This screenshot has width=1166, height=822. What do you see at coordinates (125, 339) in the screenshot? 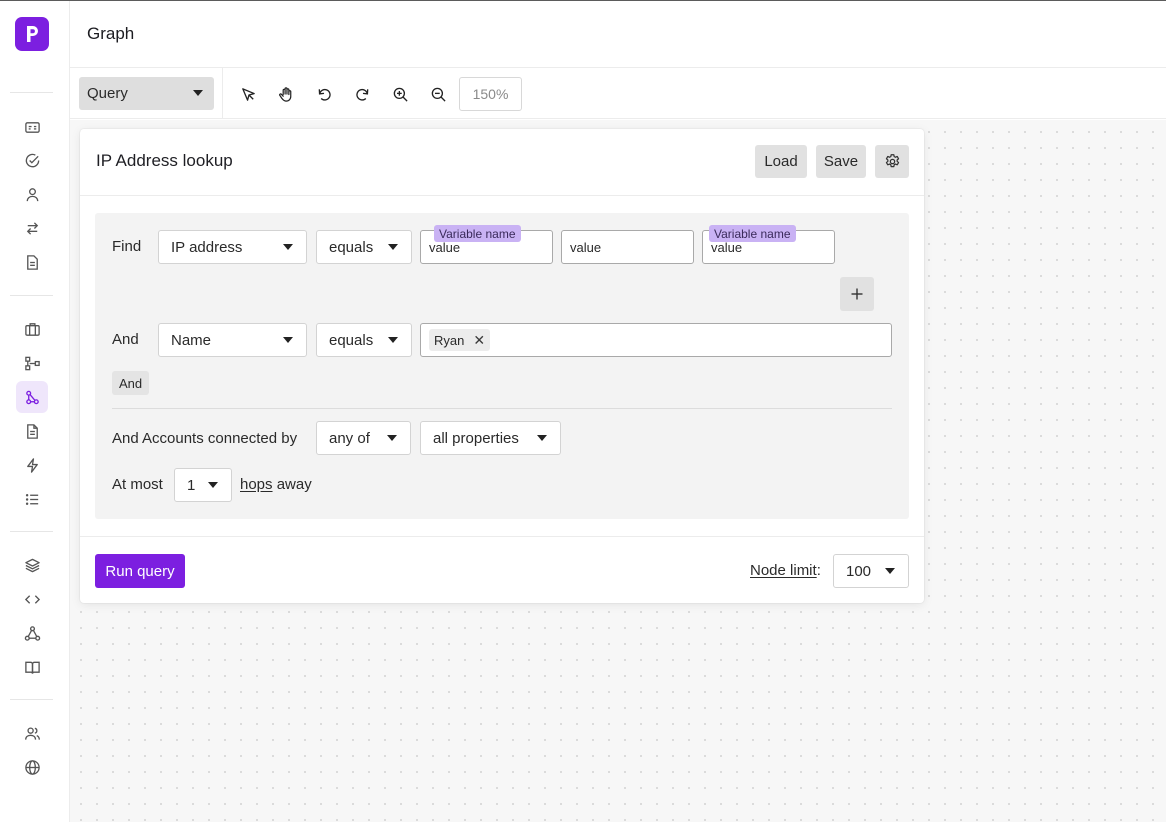
I see `and-label: And` at bounding box center [125, 339].